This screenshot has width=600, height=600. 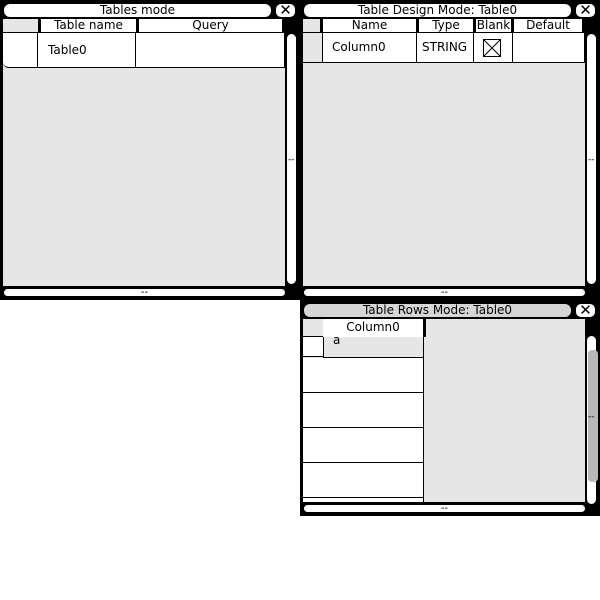 What do you see at coordinates (591, 417) in the screenshot?
I see `table-rows-vscroll-grip: --` at bounding box center [591, 417].